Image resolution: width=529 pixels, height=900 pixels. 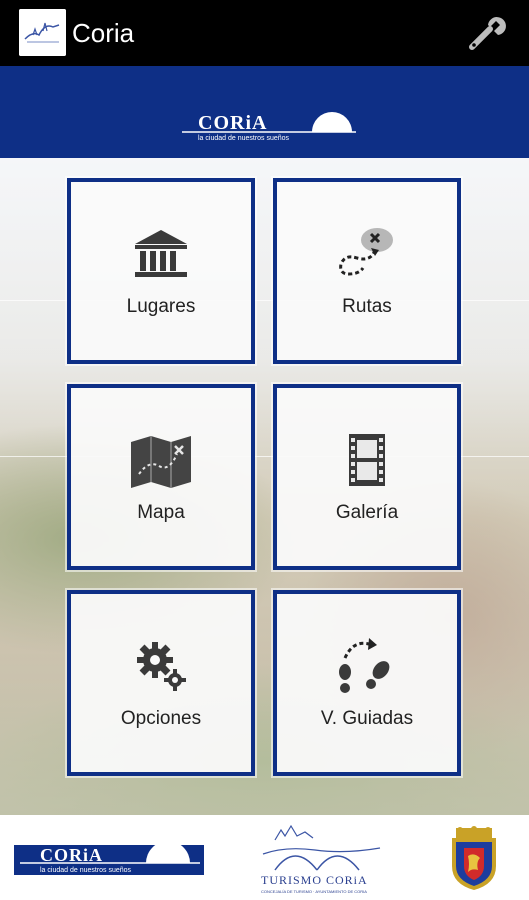 I want to click on coria-banner-logo: CORiA la ciudad de nuestros sueños, so click(x=269, y=127).